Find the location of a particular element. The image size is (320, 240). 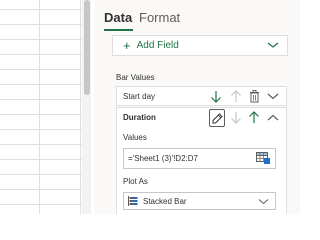

field-row-start-day: Start day is located at coordinates (201, 96).